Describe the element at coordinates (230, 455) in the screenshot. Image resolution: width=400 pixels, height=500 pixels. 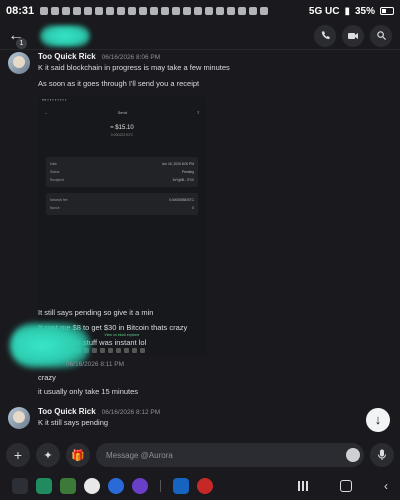
I see `message-input: Message @Aurora` at that location.